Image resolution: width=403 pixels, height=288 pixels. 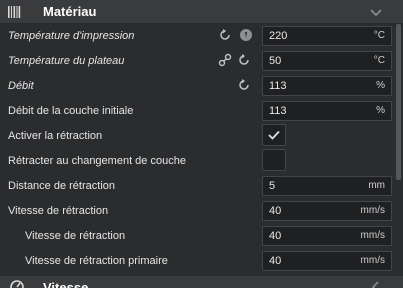 I want to click on retraction-speed-input: 40 mm/s, so click(x=327, y=211).